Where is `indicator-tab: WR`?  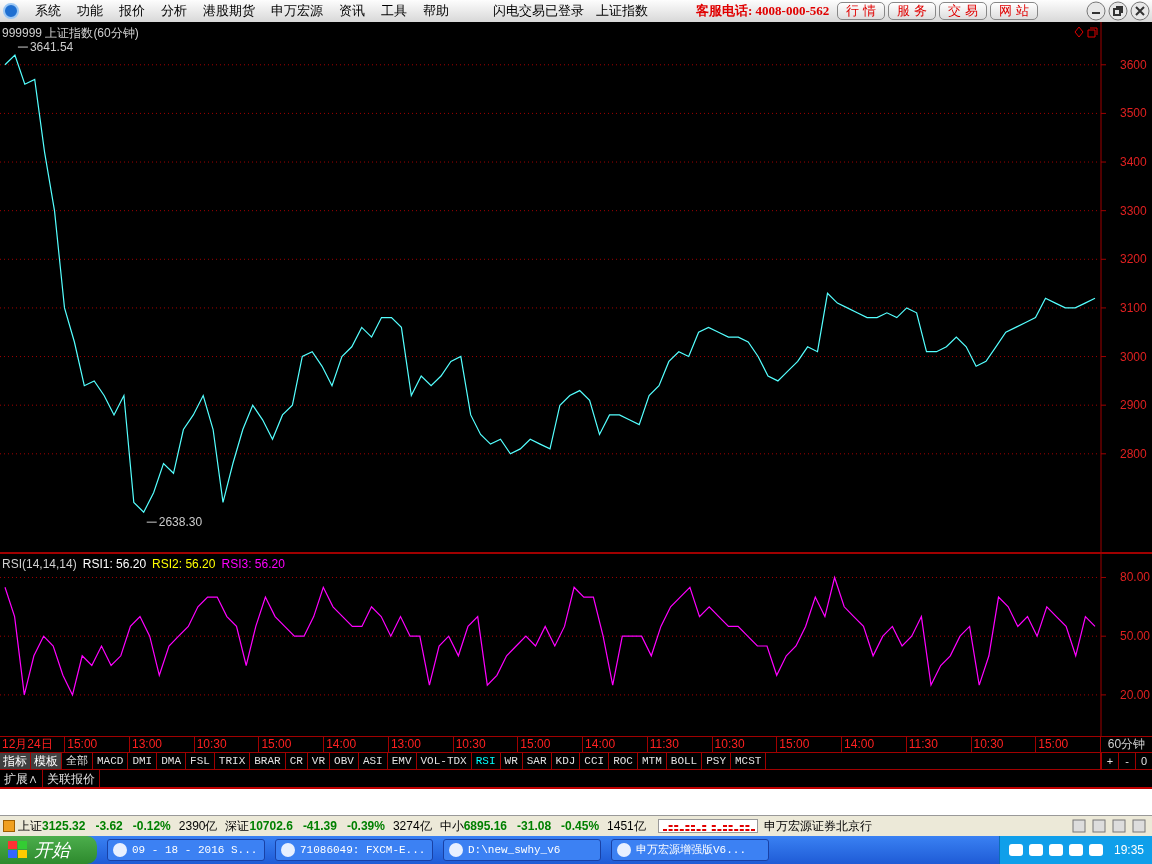 indicator-tab: WR is located at coordinates (511, 761).